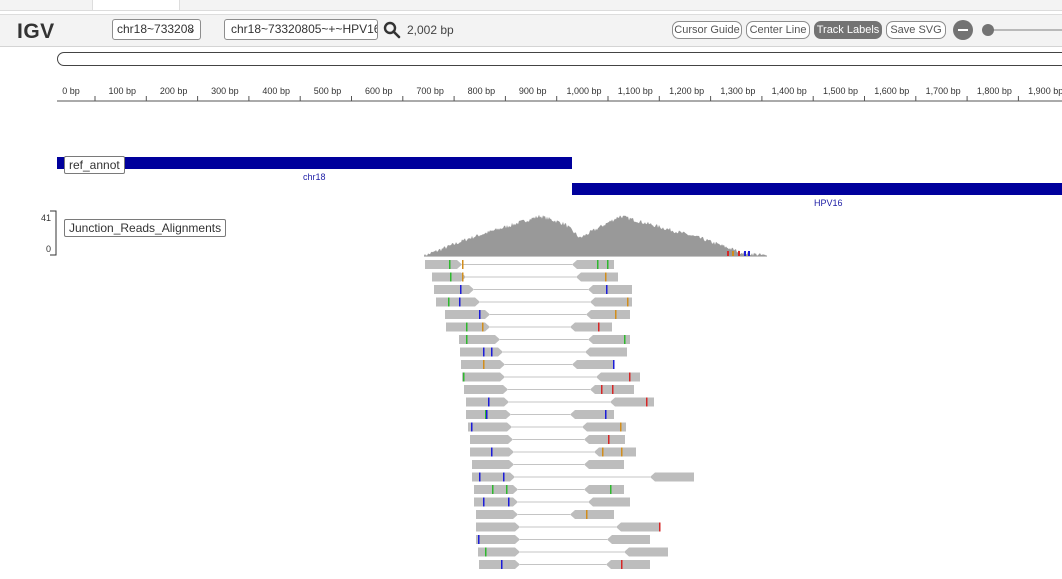  I want to click on zoom-slider, so click(1022, 30).